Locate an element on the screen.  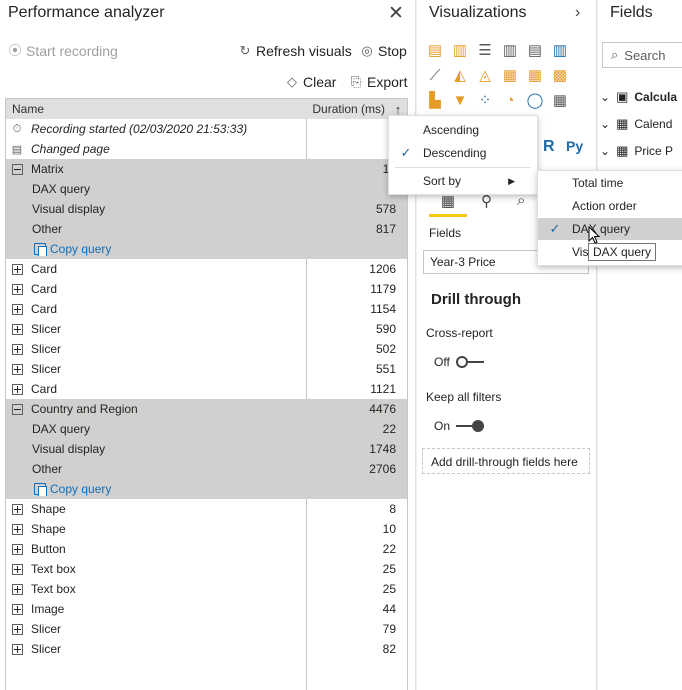
table-row: Shape 8 is located at coordinates (206, 509).